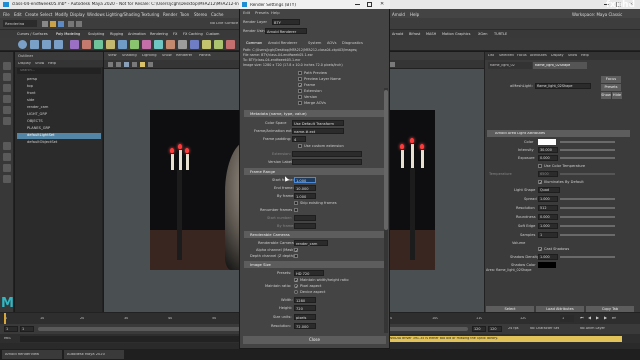 The image size is (640, 360). What do you see at coordinates (431, 34) in the screenshot?
I see `shelf-tab-mash: MASH` at bounding box center [431, 34].